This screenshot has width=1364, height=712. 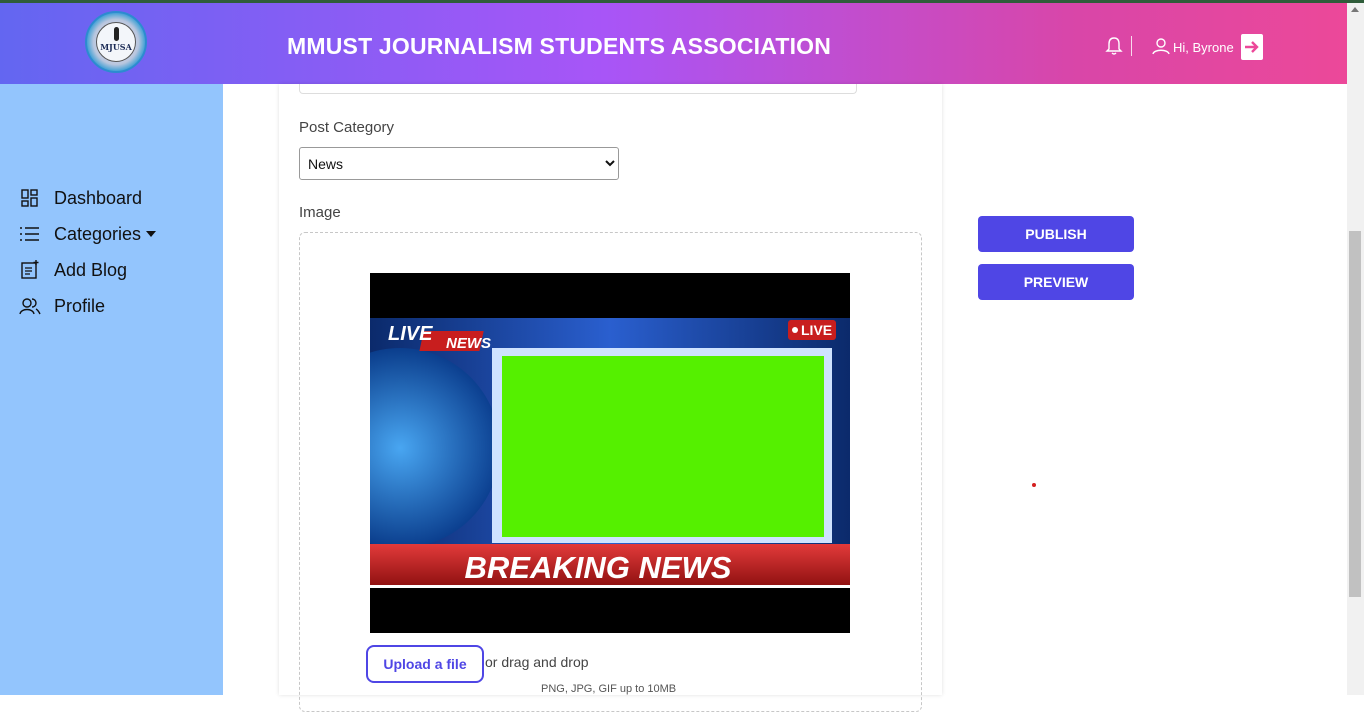 I want to click on preview-button: PREVIEW, so click(x=1056, y=282).